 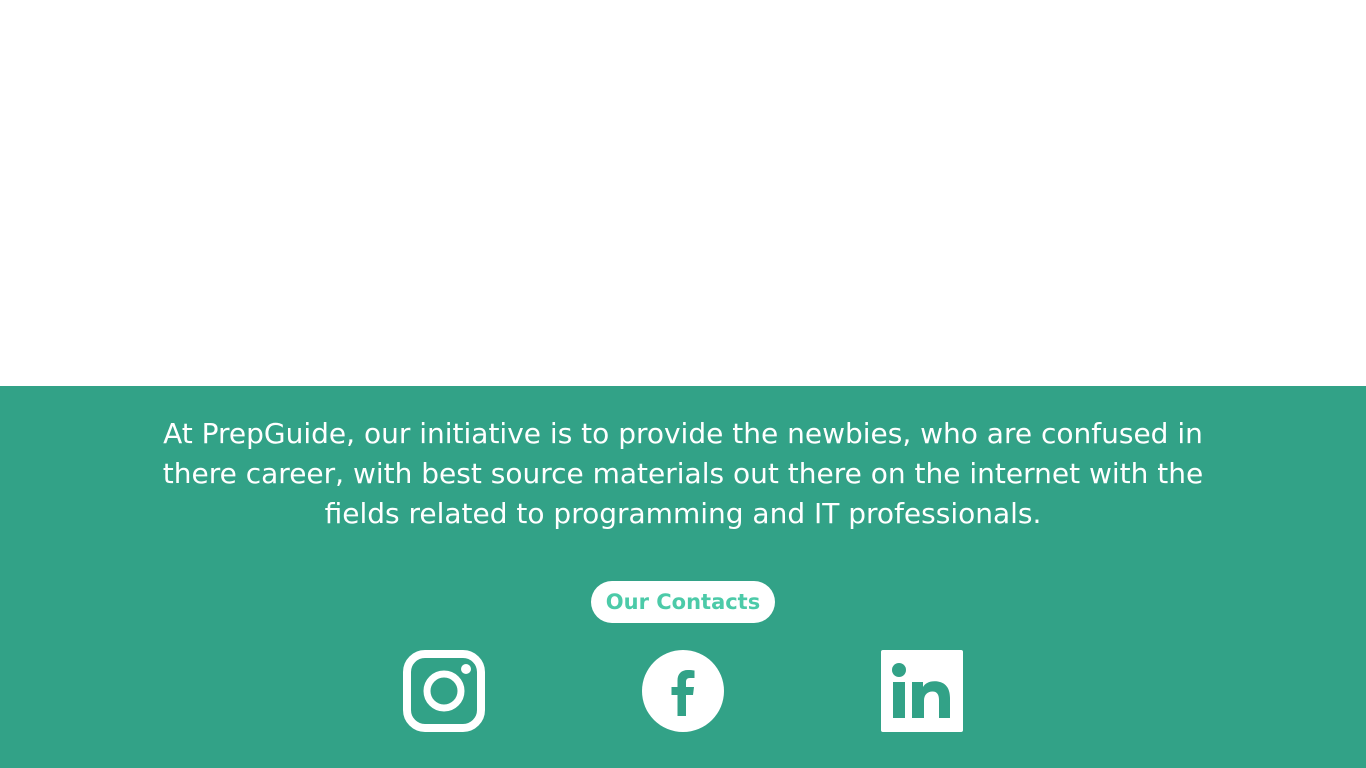 I want to click on our-contacts-button: Our Contacts, so click(x=683, y=602).